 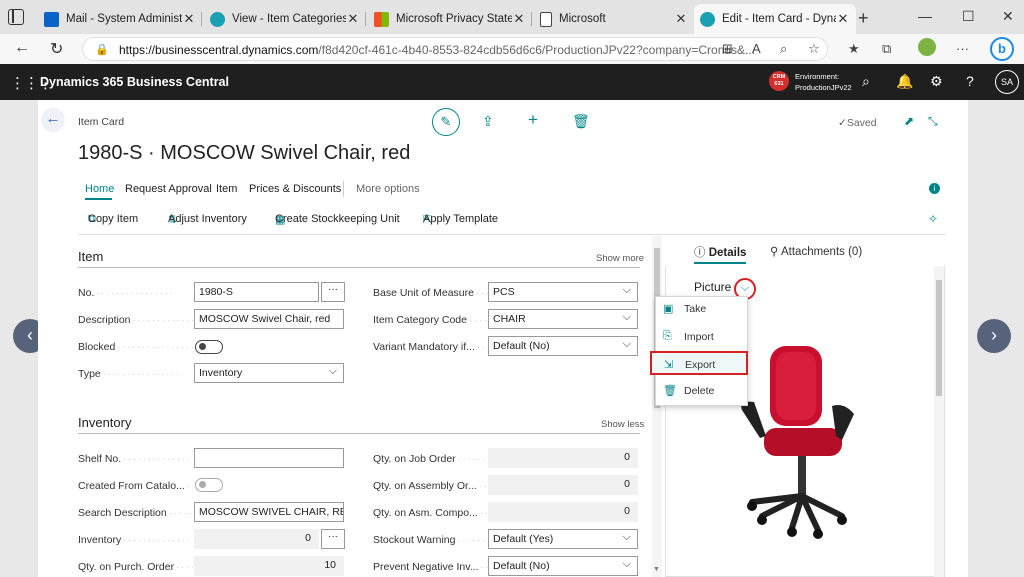 I want to click on details-tab: ⓘ Details, so click(x=720, y=252).